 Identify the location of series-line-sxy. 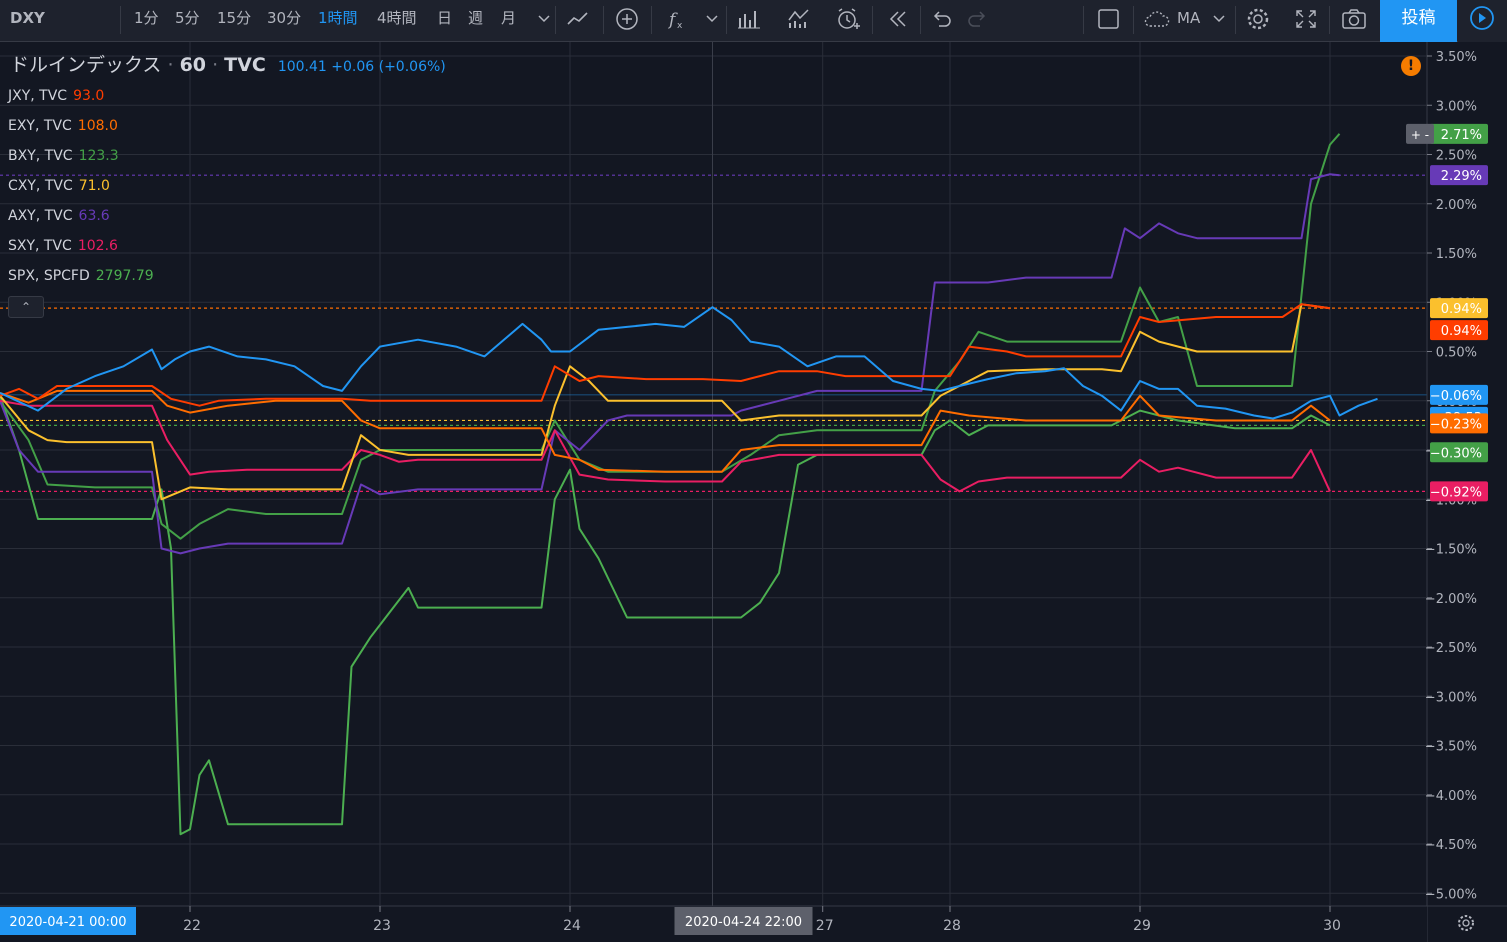
(665, 446).